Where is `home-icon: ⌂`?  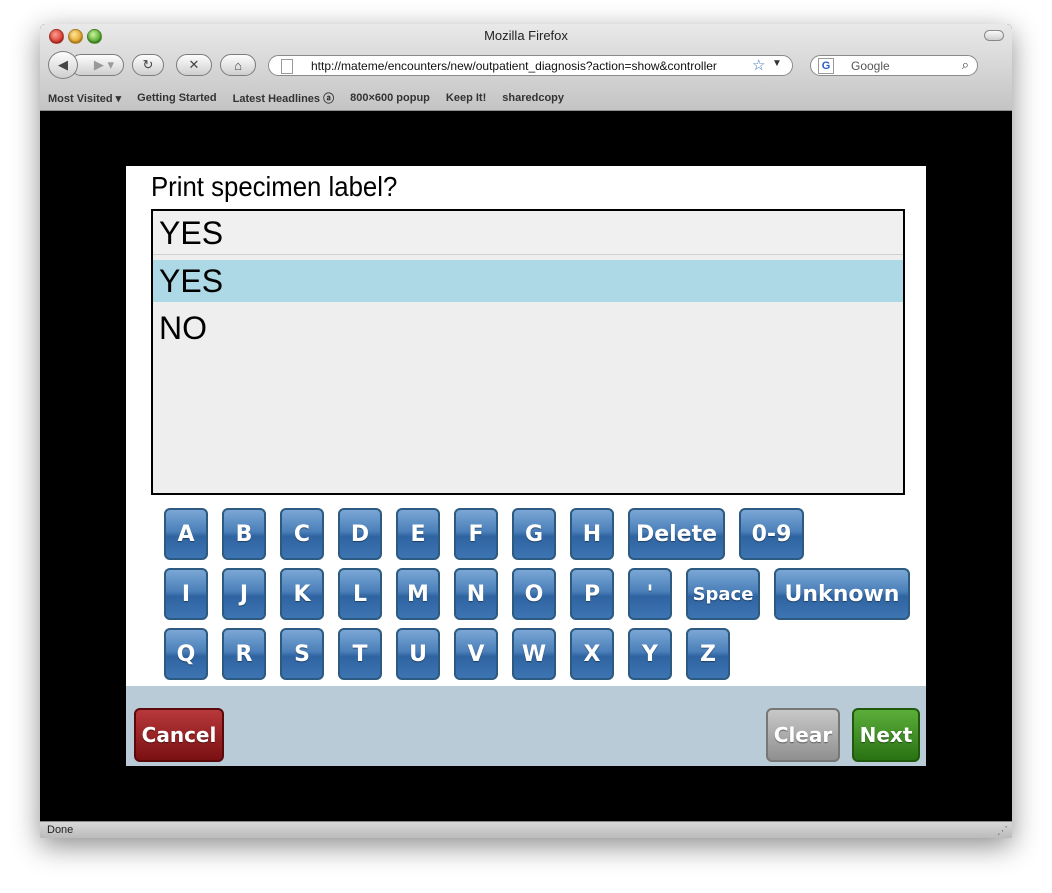 home-icon: ⌂ is located at coordinates (238, 65).